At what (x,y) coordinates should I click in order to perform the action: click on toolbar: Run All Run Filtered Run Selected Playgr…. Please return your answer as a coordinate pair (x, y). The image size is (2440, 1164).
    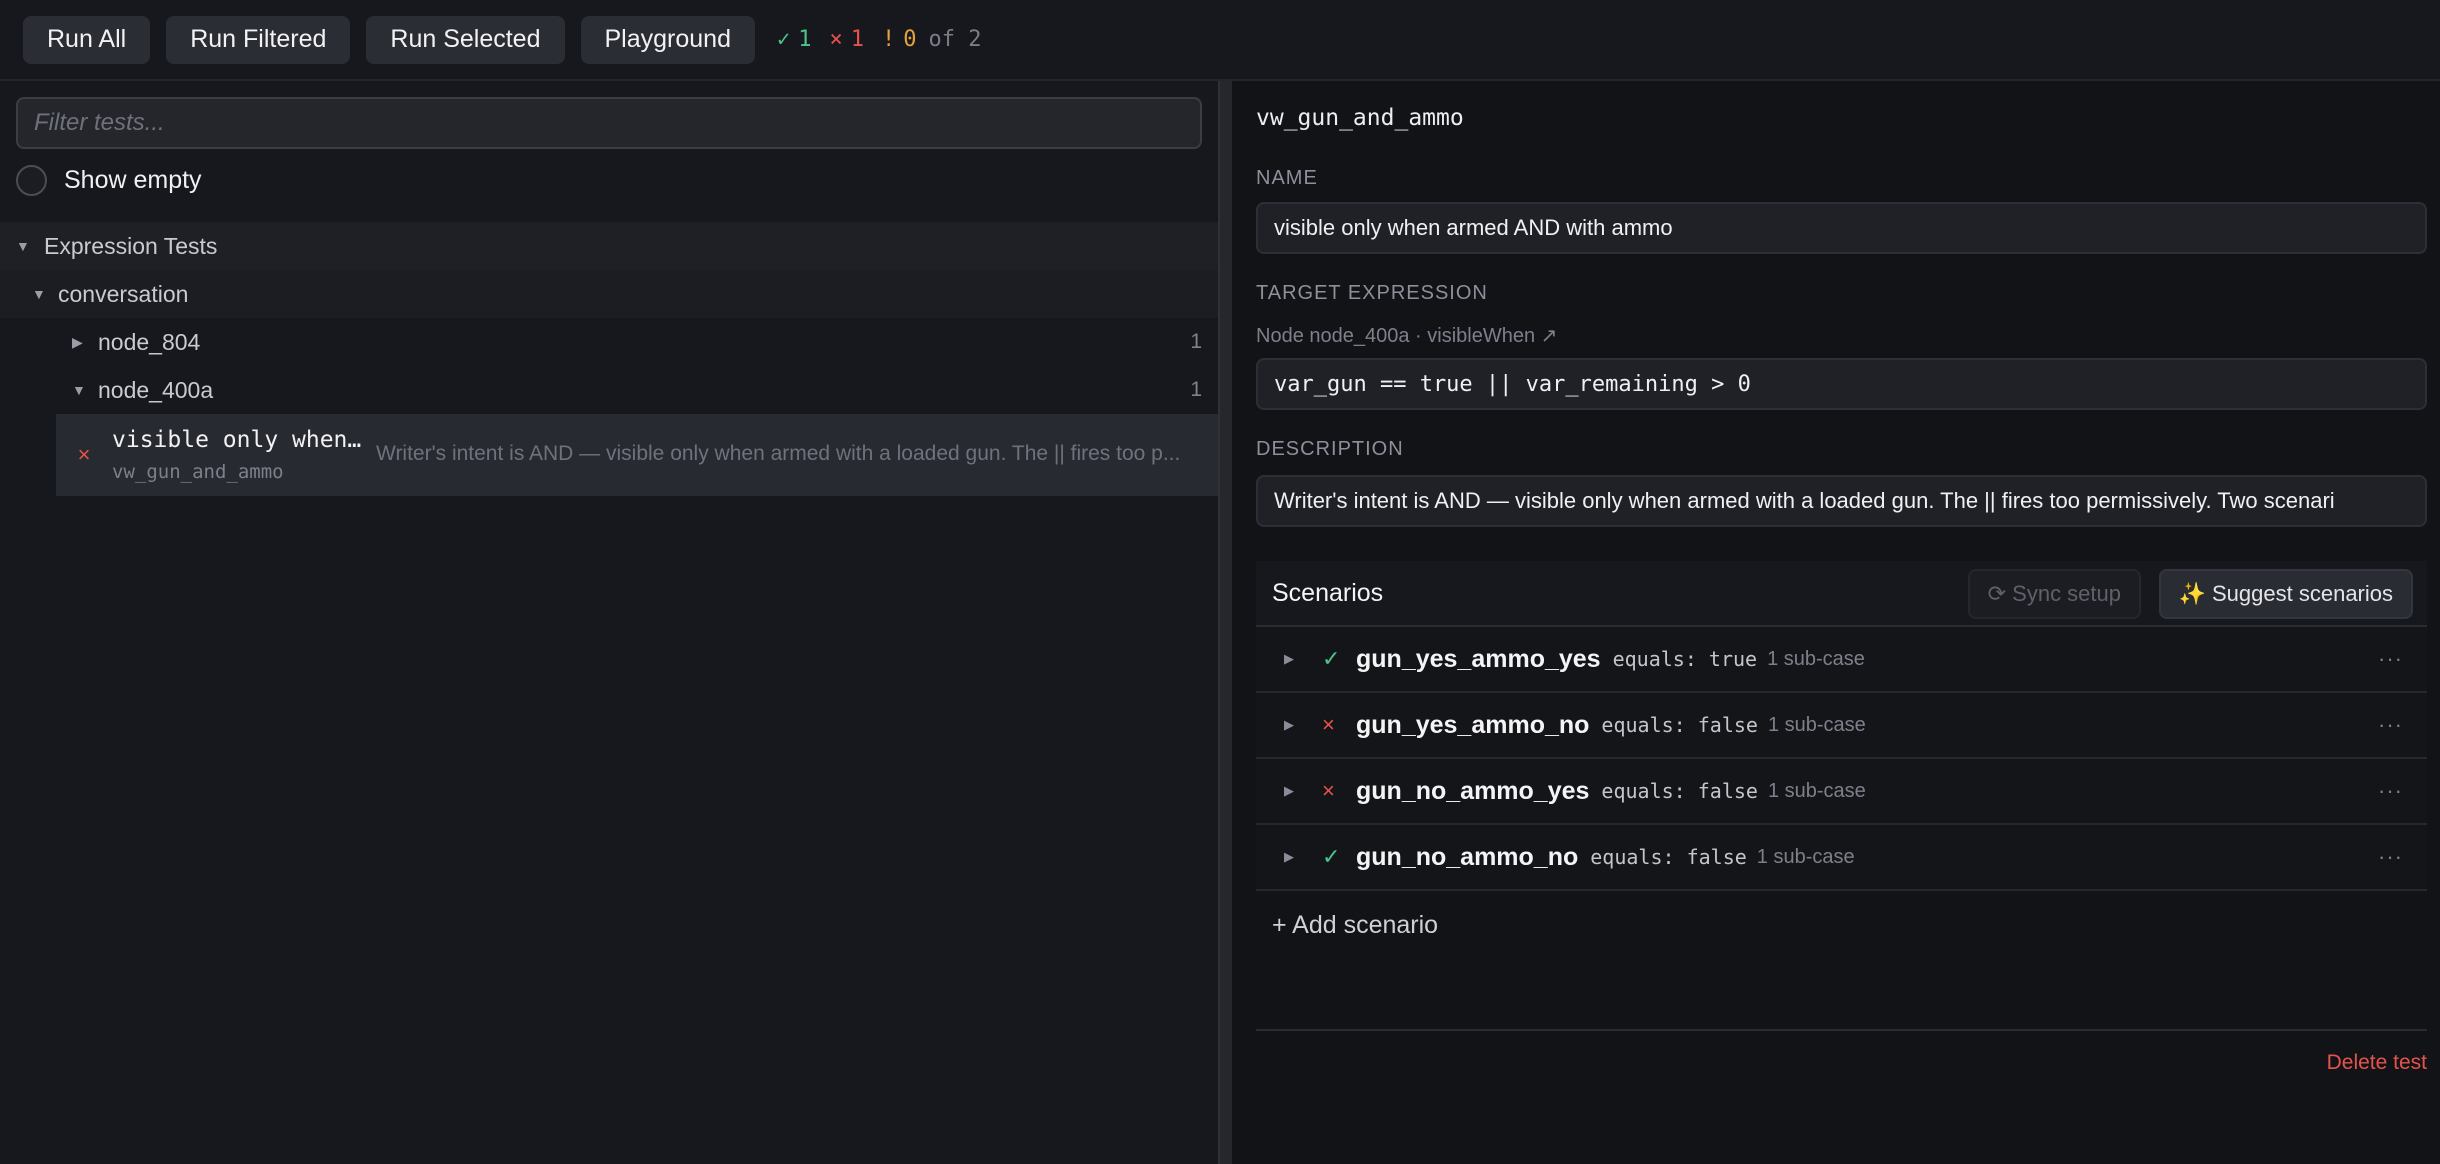
    Looking at the image, I should click on (1220, 40).